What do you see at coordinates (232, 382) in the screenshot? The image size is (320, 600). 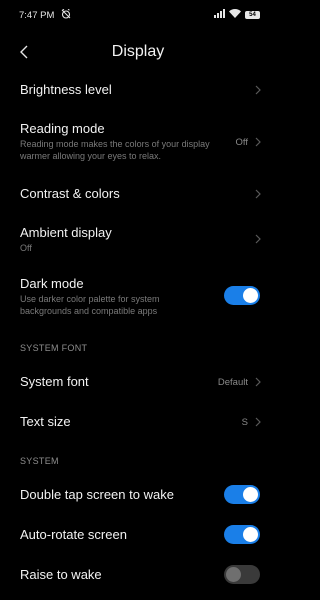 I see `system-font-value: Default` at bounding box center [232, 382].